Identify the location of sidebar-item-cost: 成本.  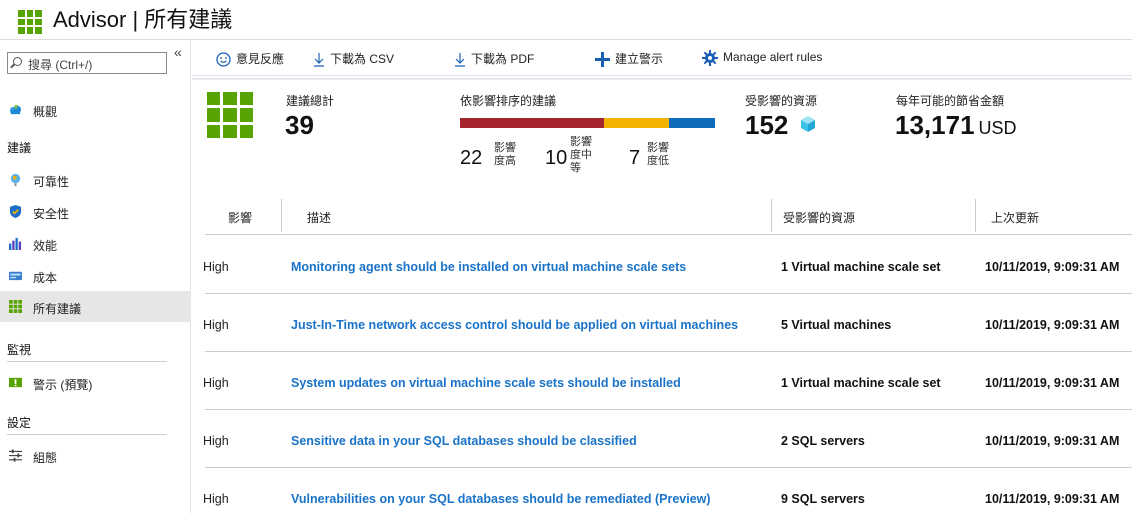
(95, 275).